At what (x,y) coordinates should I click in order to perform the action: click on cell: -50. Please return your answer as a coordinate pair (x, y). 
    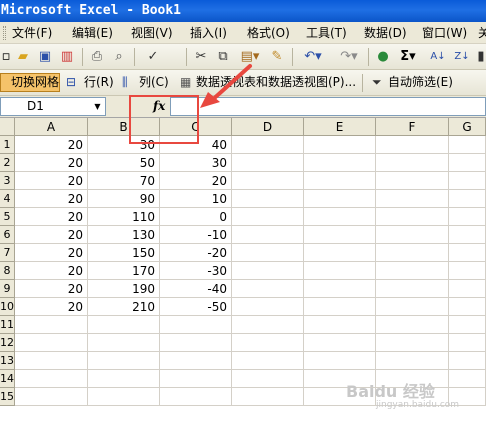
    Looking at the image, I should click on (196, 307).